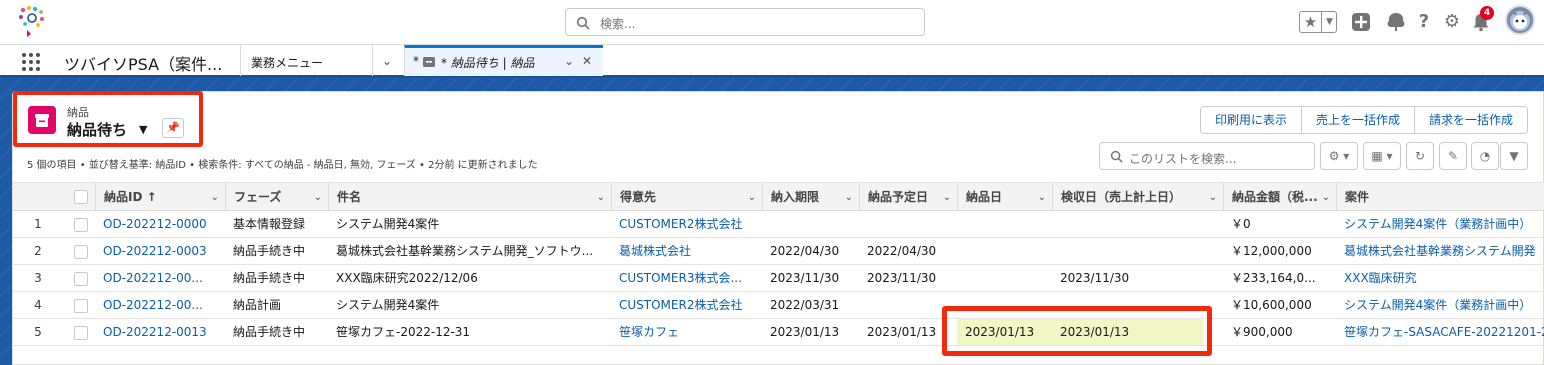 The height and width of the screenshot is (365, 1544). What do you see at coordinates (469, 196) in the screenshot?
I see `col-header-subject: 件名 ⌄` at bounding box center [469, 196].